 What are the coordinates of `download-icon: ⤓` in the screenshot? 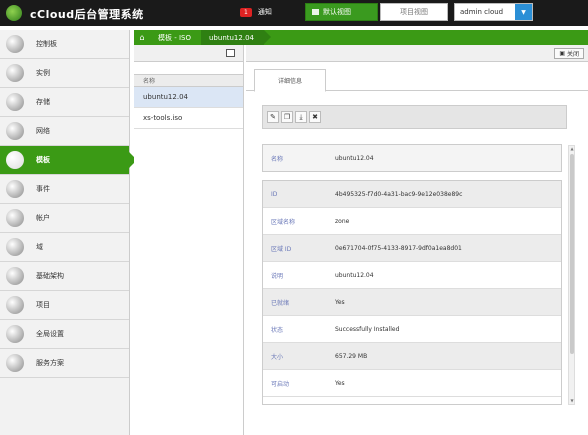 It's located at (301, 117).